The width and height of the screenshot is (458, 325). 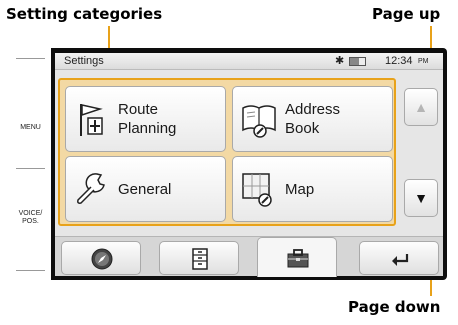 I want to click on status-bar: Settings ✱ 12:34 PM, so click(x=249, y=61).